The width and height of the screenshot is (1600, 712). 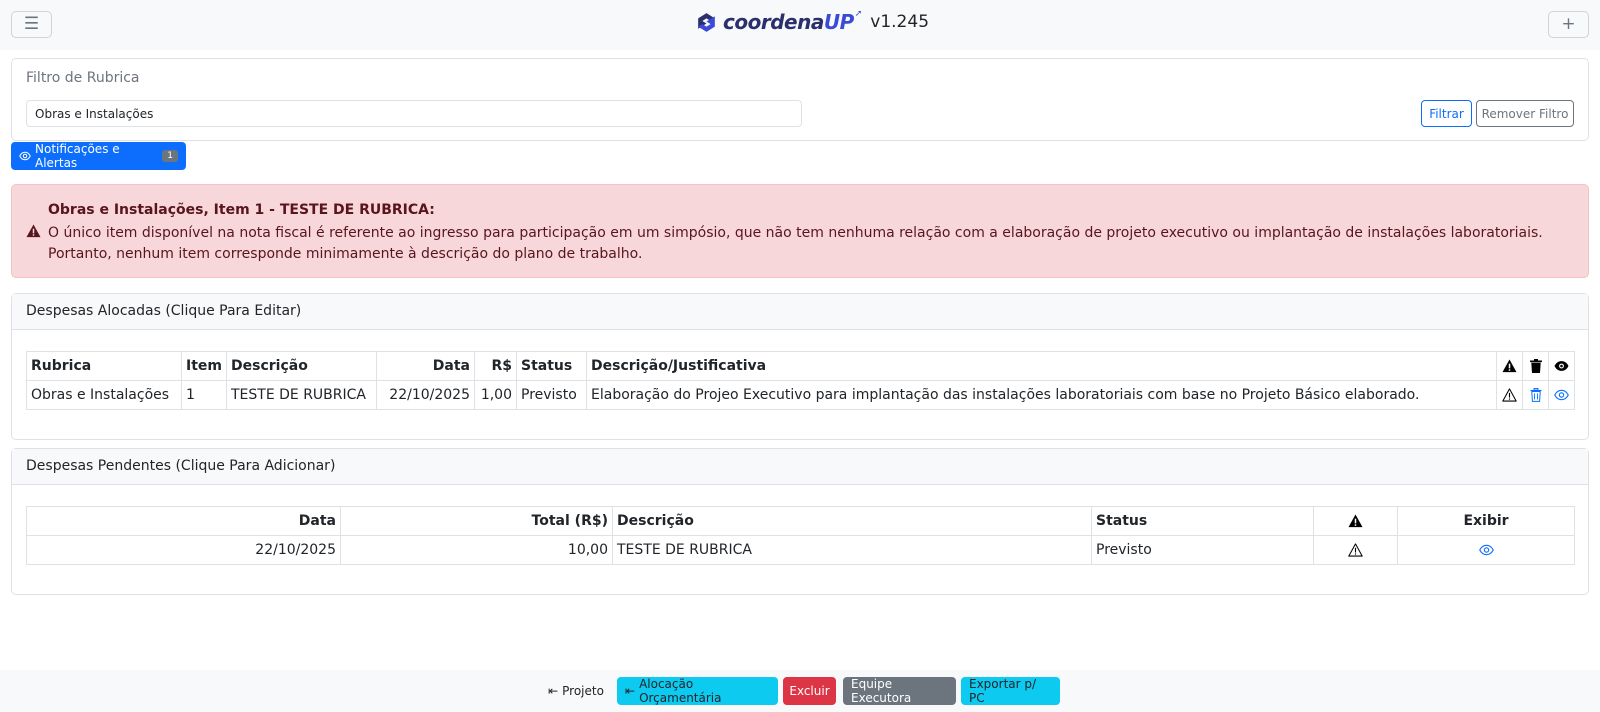 I want to click on add-button: +, so click(x=1568, y=24).